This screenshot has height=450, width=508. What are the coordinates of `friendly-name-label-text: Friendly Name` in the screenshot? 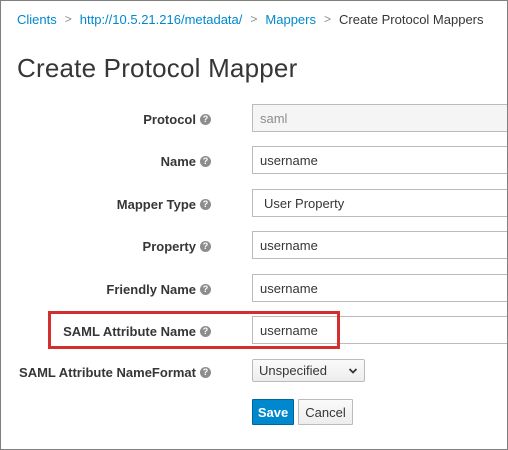 It's located at (151, 289).